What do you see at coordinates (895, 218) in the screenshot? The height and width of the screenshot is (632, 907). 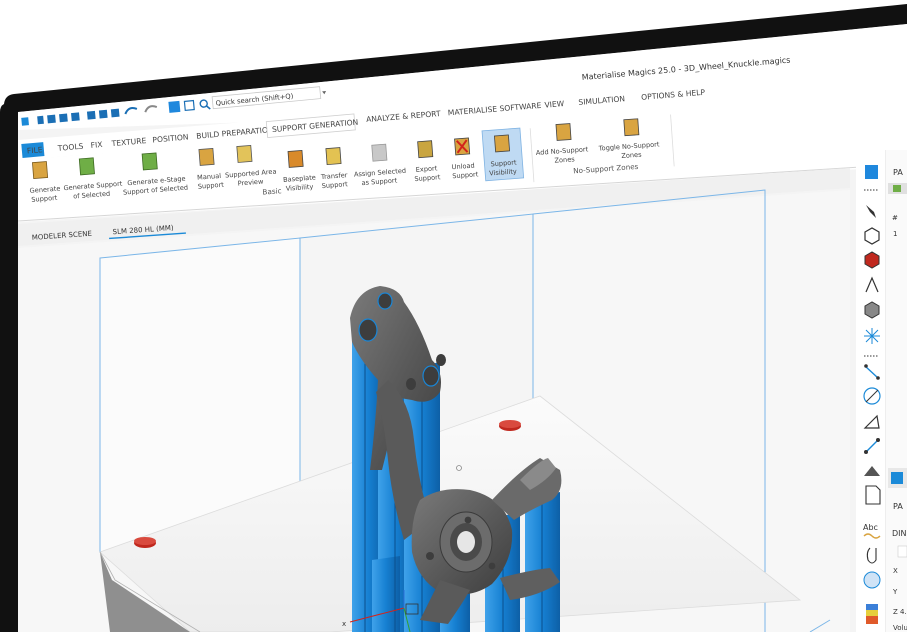 I see `panel-hash: #` at bounding box center [895, 218].